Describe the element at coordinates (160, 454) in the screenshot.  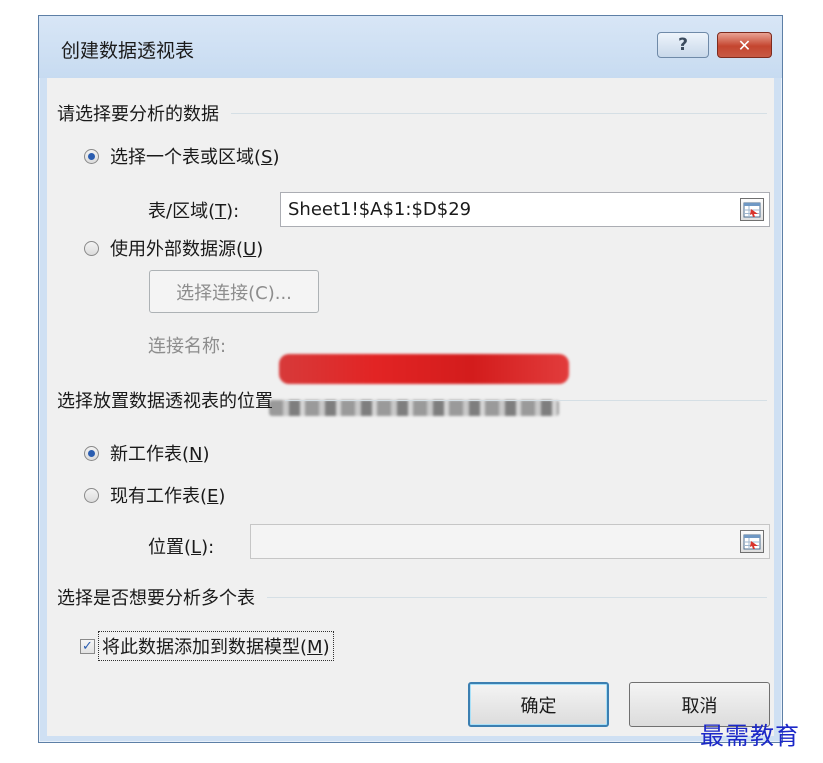
I see `new-worksheet-label: 新工作表(N)` at that location.